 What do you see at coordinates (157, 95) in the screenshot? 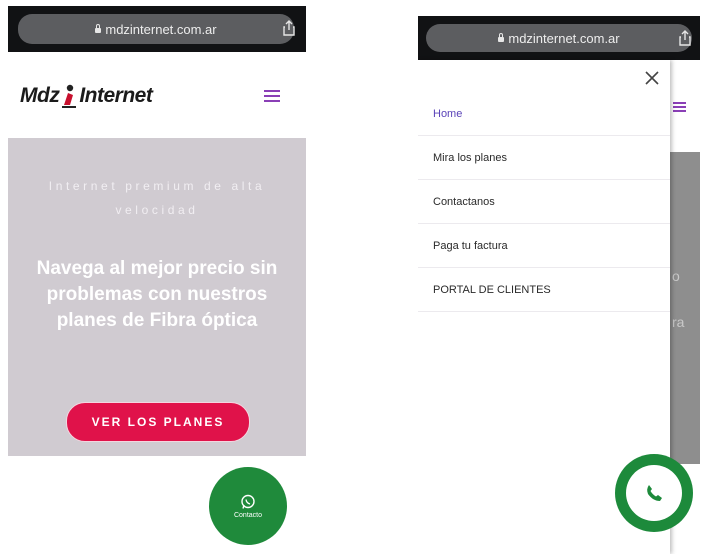
I see `site-header: Mdz Internet` at bounding box center [157, 95].